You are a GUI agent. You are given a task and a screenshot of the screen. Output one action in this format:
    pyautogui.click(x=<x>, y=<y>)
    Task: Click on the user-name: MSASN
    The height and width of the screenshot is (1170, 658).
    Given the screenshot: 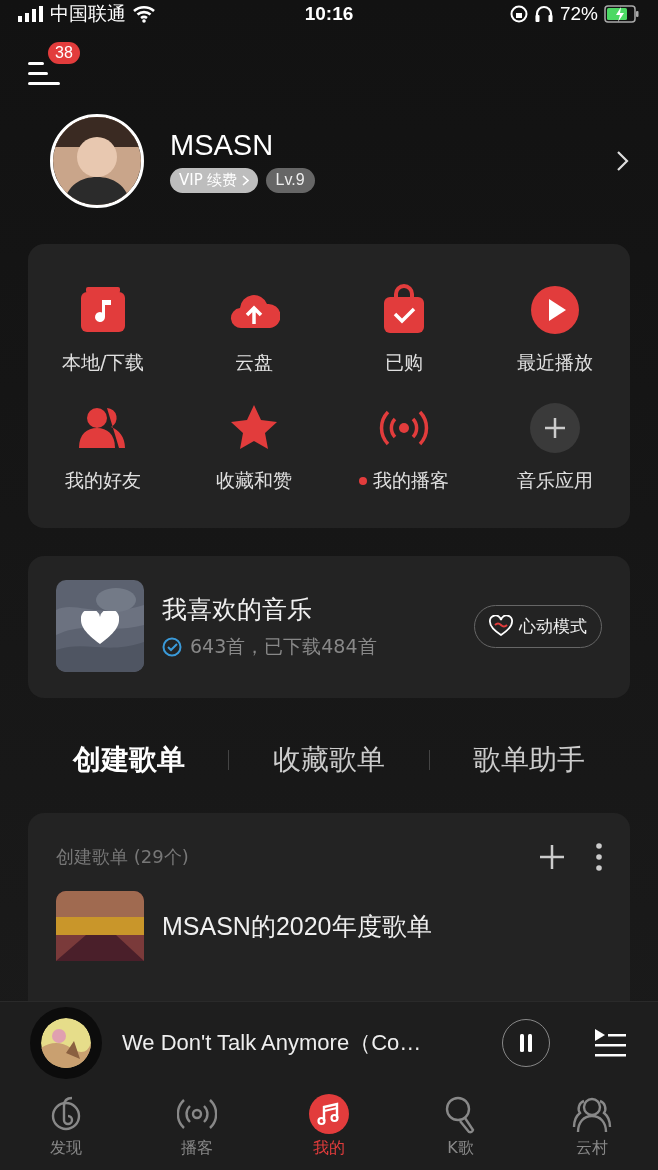 What is the action you would take?
    pyautogui.click(x=222, y=146)
    